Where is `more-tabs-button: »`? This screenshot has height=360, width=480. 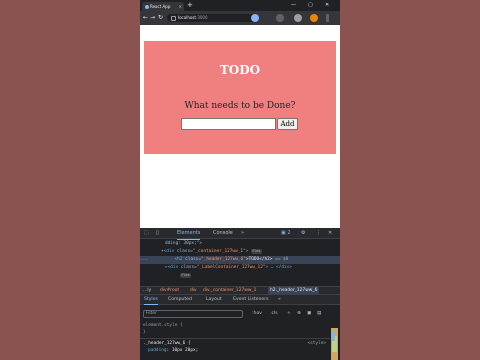
more-tabs-button: » is located at coordinates (242, 233).